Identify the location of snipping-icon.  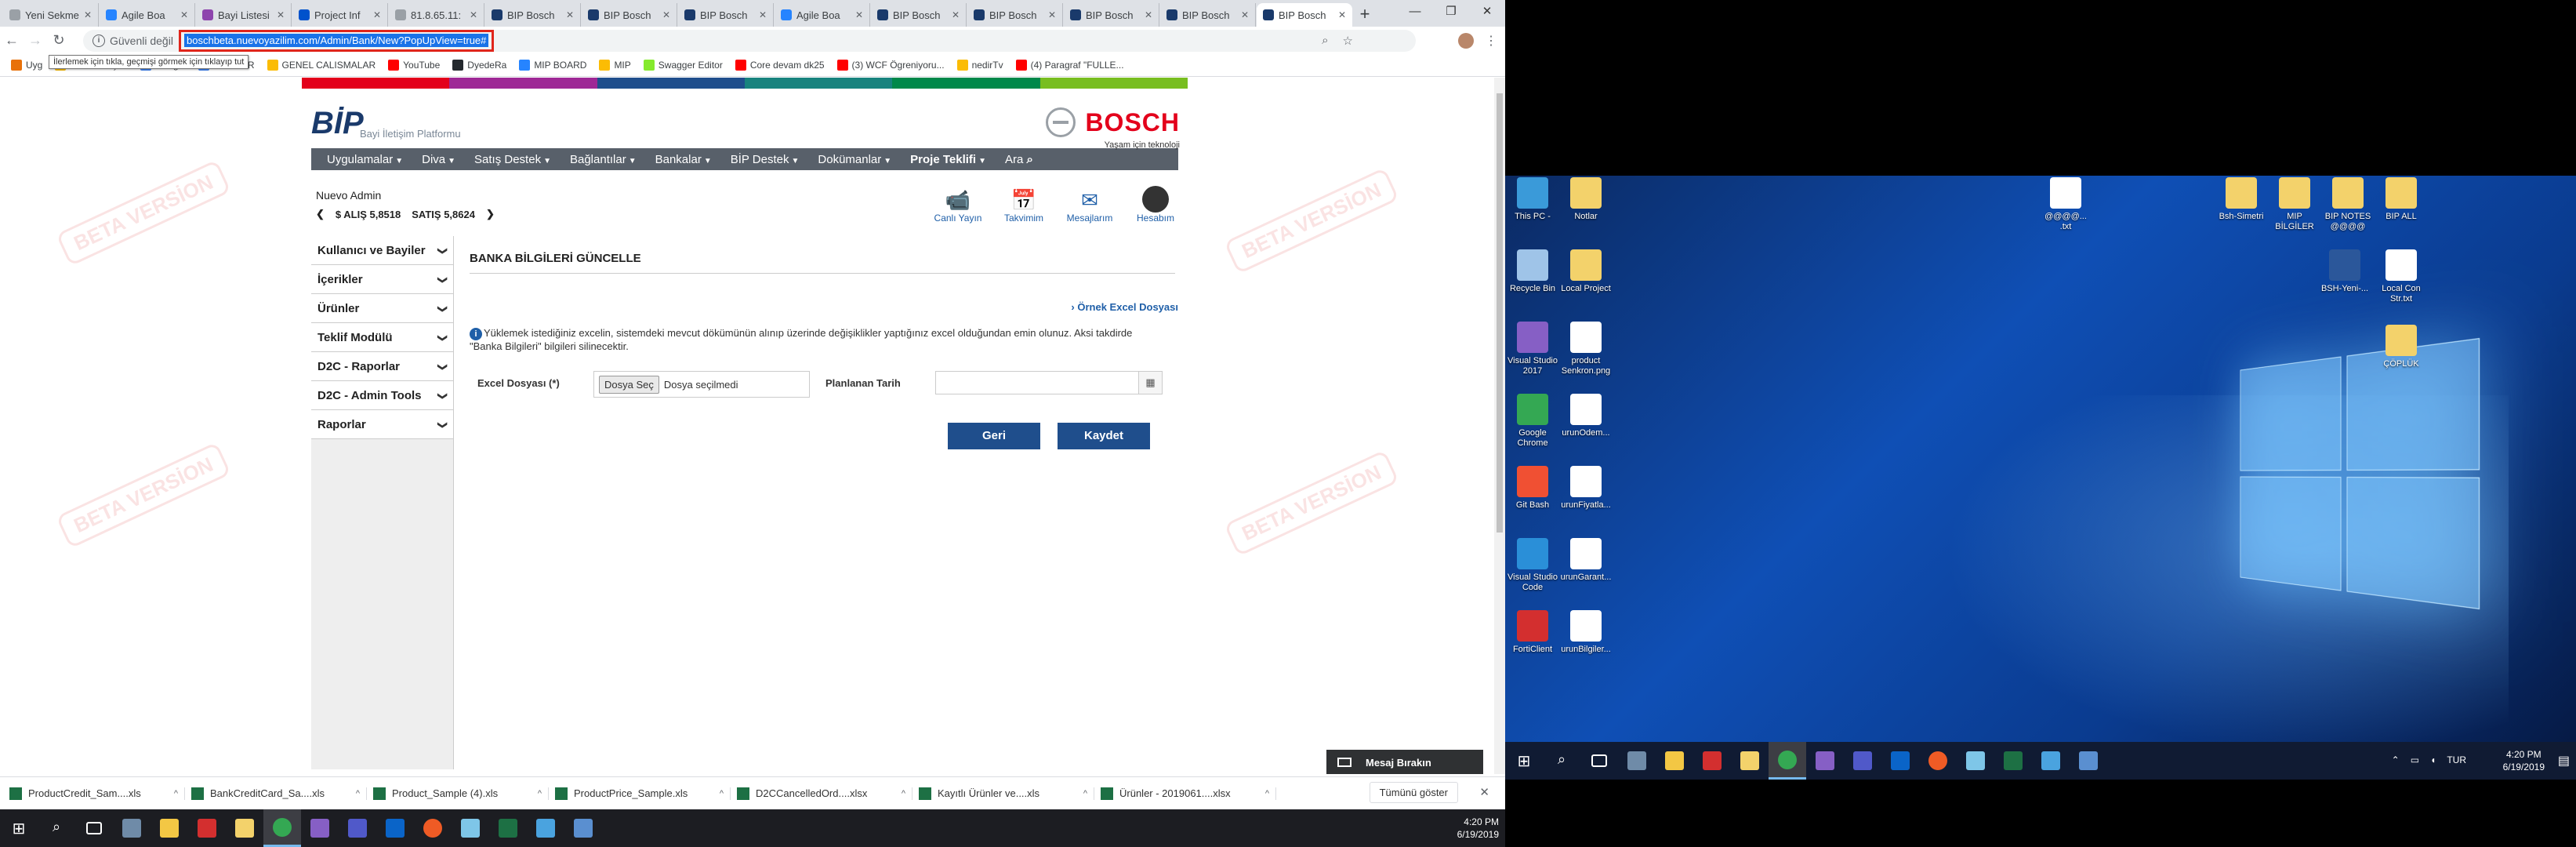
(2051, 761).